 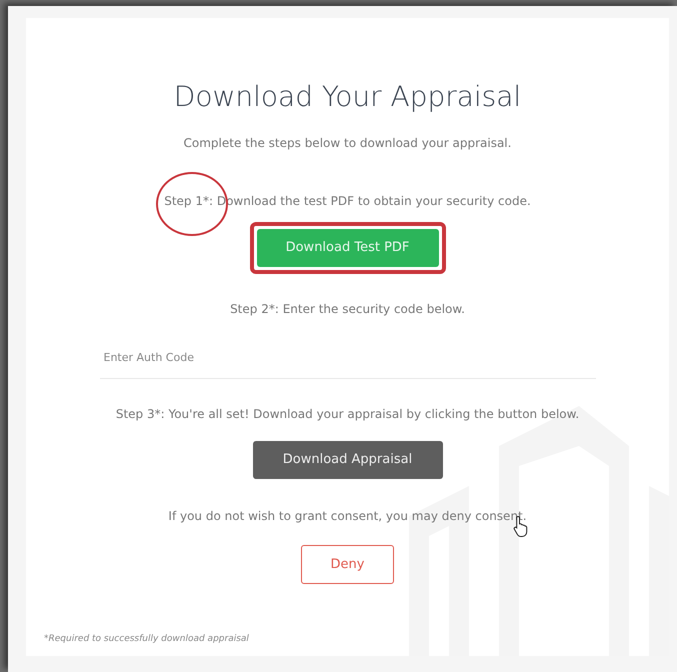 What do you see at coordinates (347, 516) in the screenshot?
I see `consent-text: If you do not wish to grant consent, you may deny consent.` at bounding box center [347, 516].